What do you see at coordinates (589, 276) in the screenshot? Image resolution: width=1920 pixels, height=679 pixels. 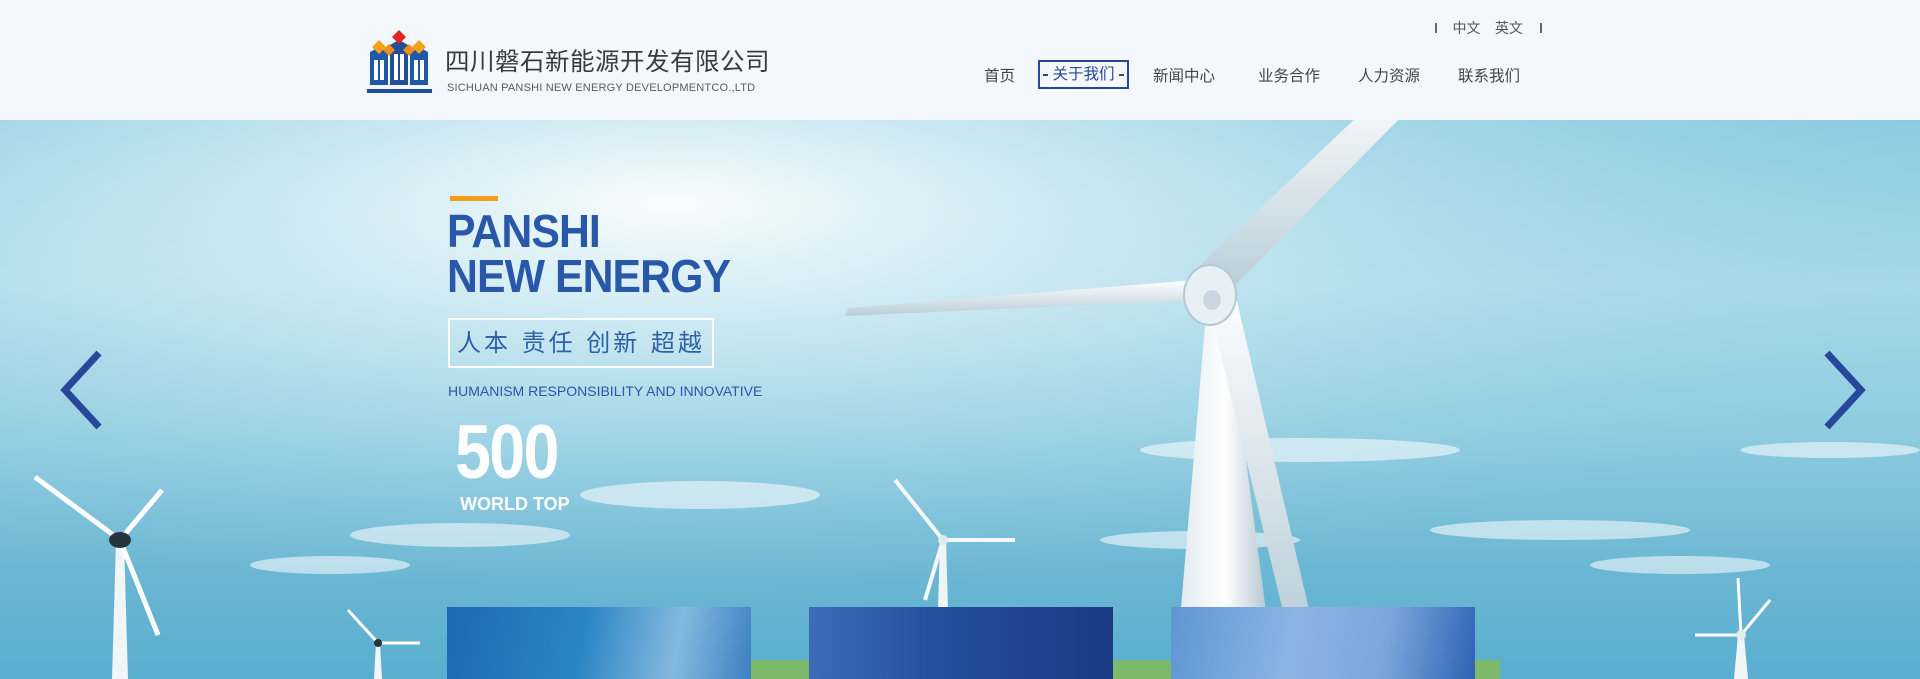 I see `brand-title-line2: NEW ENERGY` at bounding box center [589, 276].